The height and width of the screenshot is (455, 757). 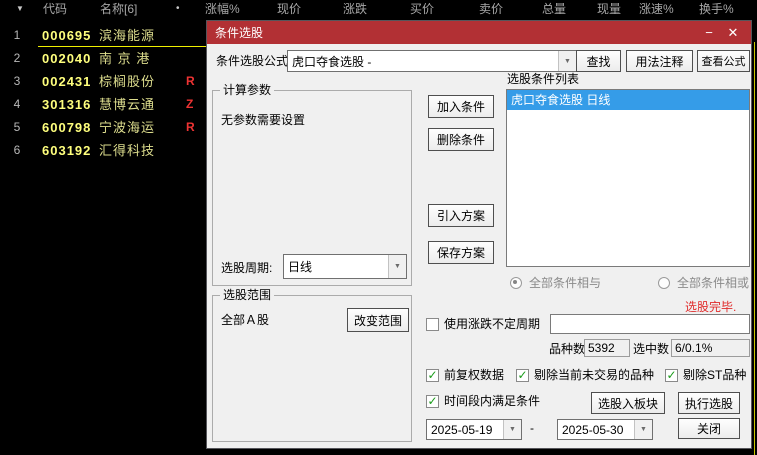 I want to click on stock-name: 汇得科技, so click(x=127, y=150).